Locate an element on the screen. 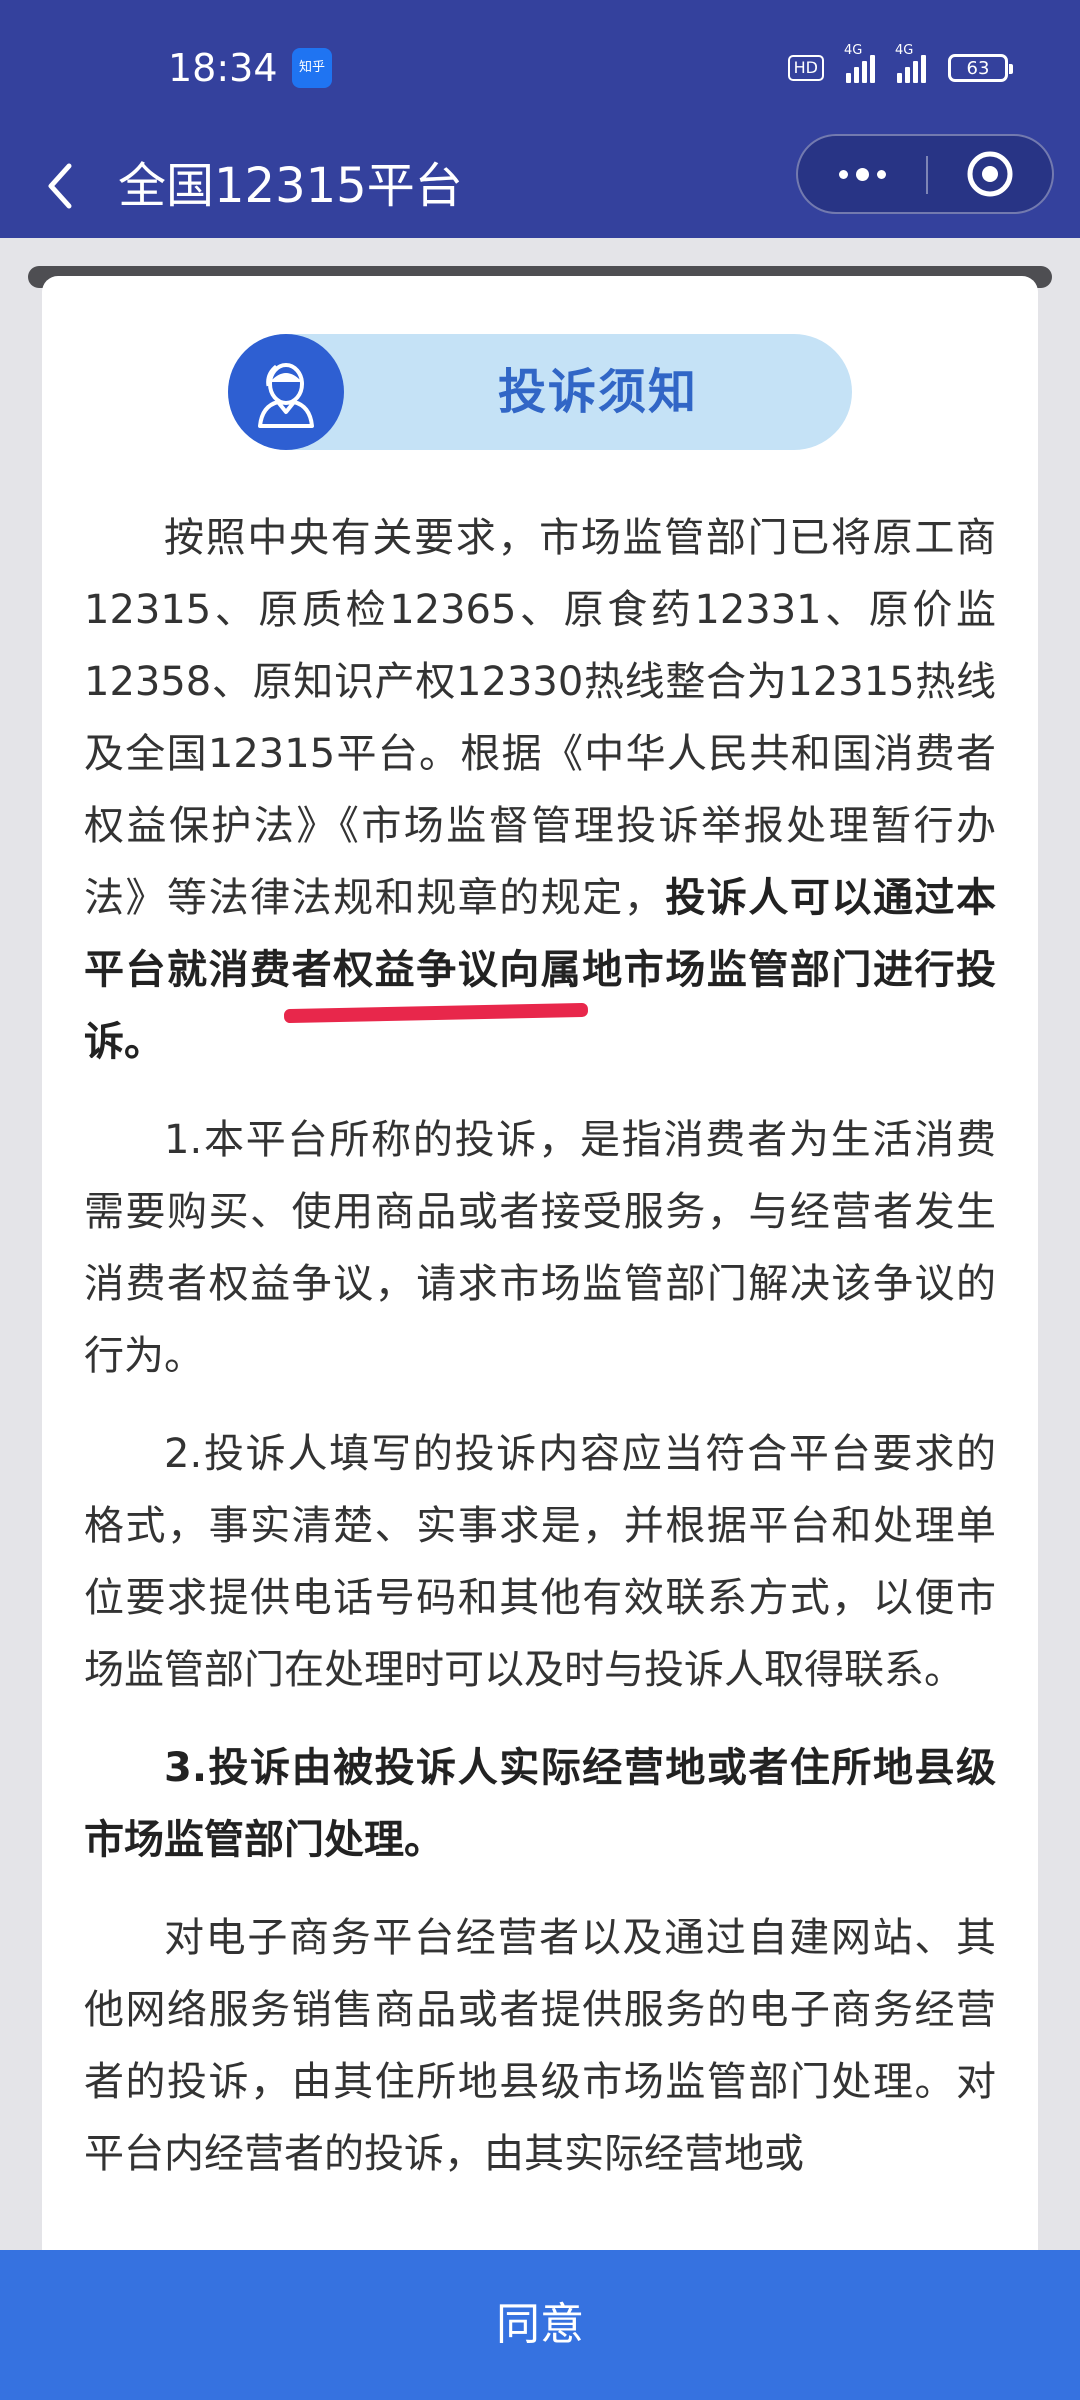 This screenshot has height=2400, width=1080. signal-label: 4G is located at coordinates (853, 50).